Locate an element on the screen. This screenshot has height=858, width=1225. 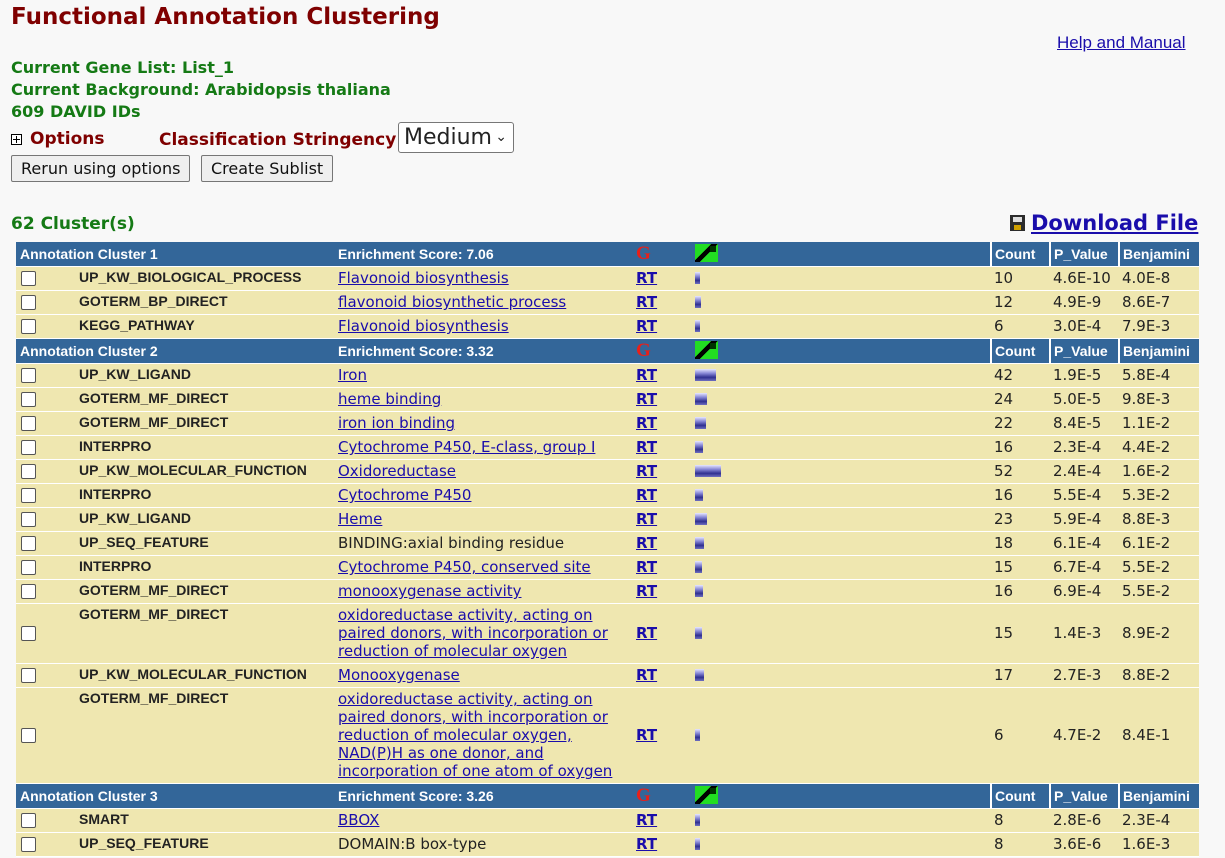
help-and-manual-link: Help and Manual is located at coordinates (1121, 43).